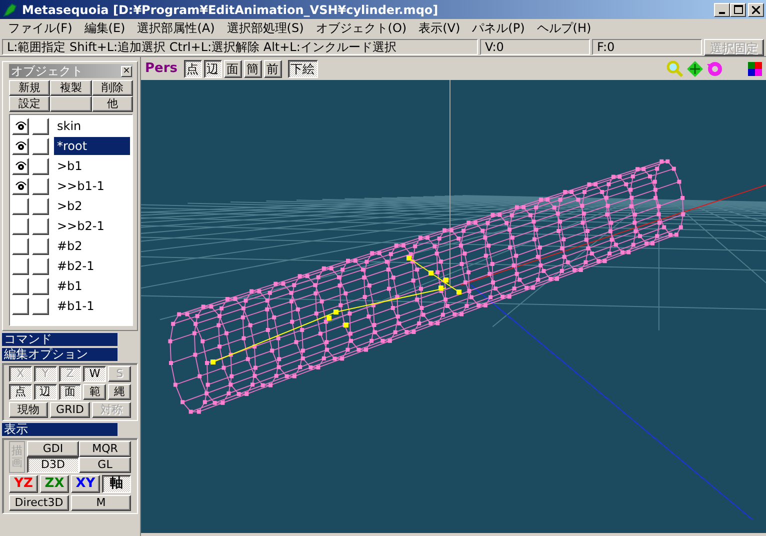 Image resolution: width=766 pixels, height=536 pixels. What do you see at coordinates (105, 28) in the screenshot?
I see `menu-item: 編集(E)` at bounding box center [105, 28].